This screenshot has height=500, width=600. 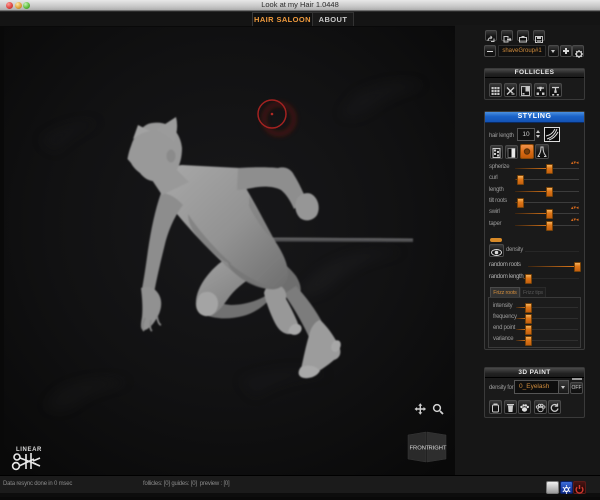 What do you see at coordinates (29, 450) in the screenshot?
I see `svg-text: LINEAR` at bounding box center [29, 450].